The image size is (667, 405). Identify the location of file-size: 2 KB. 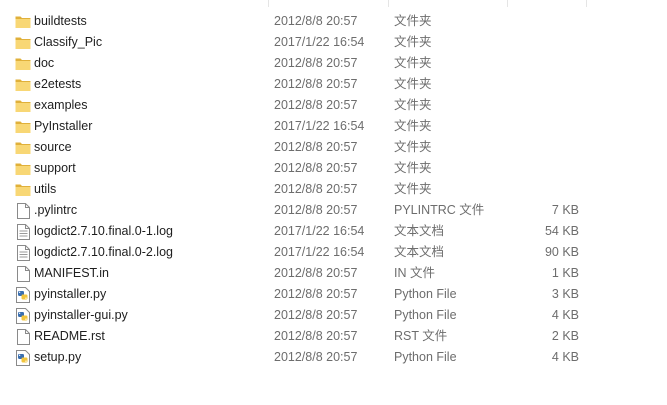
(565, 336).